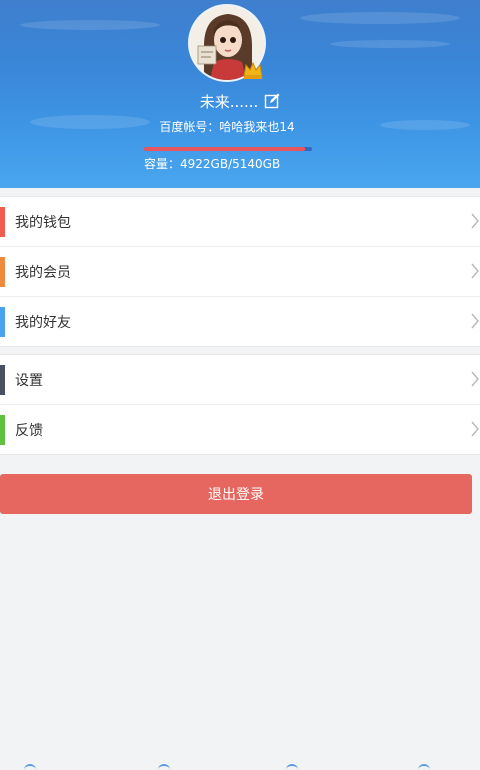  What do you see at coordinates (240, 380) in the screenshot?
I see `menu-item-settings: 设置` at bounding box center [240, 380].